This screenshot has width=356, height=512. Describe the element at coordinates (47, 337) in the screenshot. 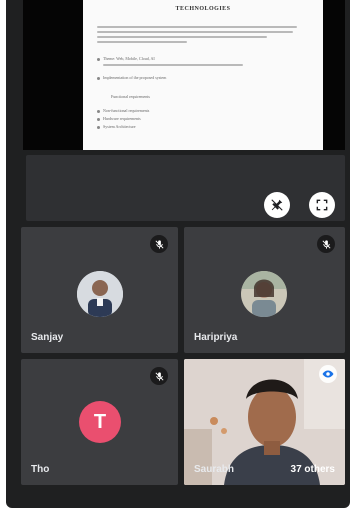

I see `participant-name: Sanjay` at that location.